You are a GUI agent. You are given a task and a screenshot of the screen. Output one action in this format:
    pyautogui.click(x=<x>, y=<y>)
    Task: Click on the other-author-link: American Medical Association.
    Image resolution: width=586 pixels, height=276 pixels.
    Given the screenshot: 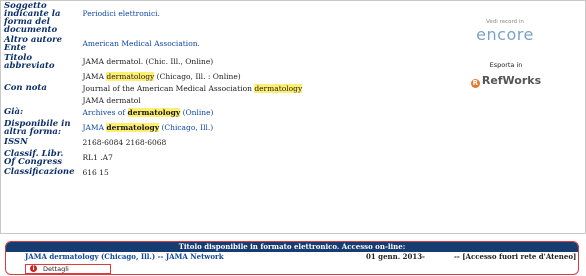 What is the action you would take?
    pyautogui.click(x=140, y=43)
    